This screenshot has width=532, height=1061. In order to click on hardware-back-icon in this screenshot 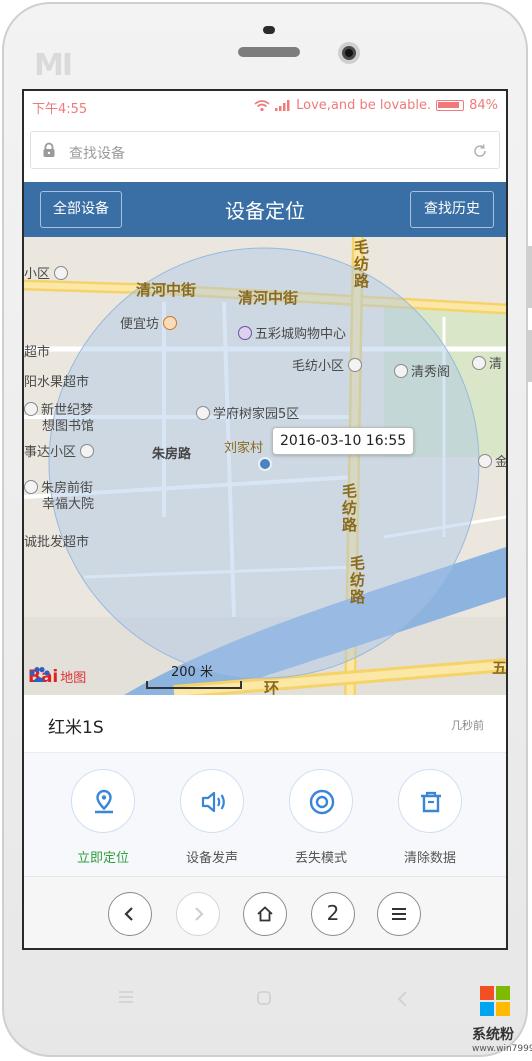, I will do `click(403, 999)`.